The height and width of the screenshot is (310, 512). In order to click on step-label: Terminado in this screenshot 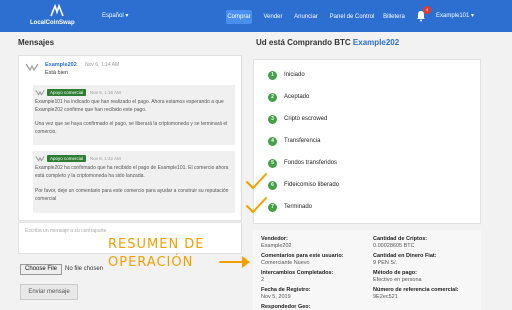, I will do `click(298, 207)`.